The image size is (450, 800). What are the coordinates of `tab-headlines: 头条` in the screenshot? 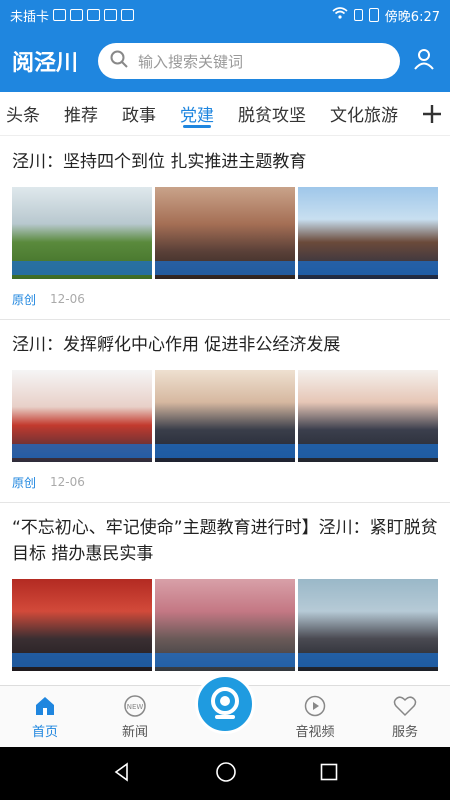 It's located at (26, 113).